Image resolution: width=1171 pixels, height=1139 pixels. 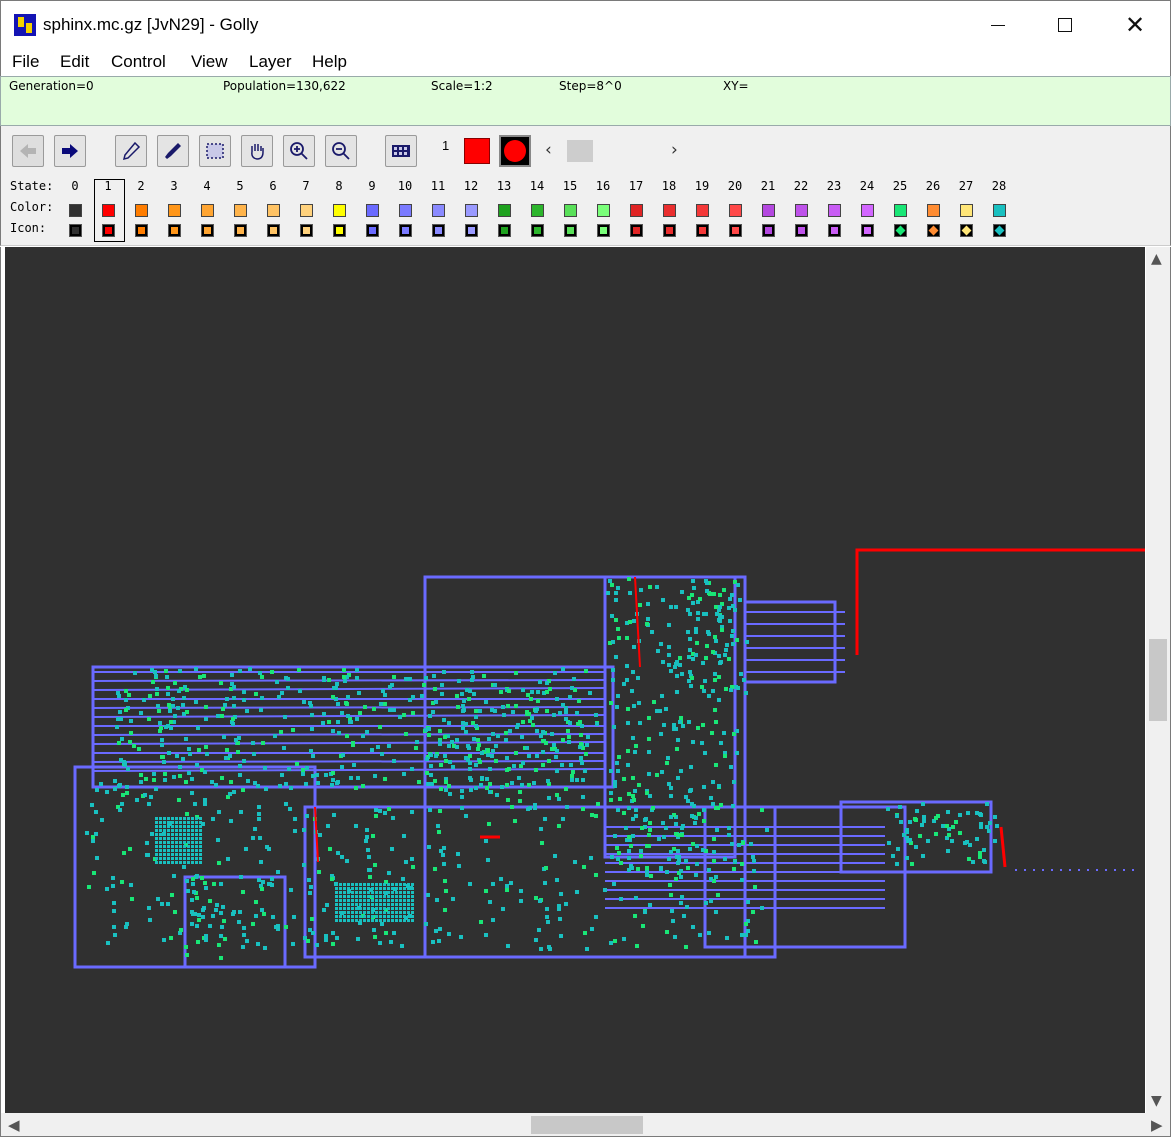 I want to click on state-number-14: 14, so click(x=537, y=186).